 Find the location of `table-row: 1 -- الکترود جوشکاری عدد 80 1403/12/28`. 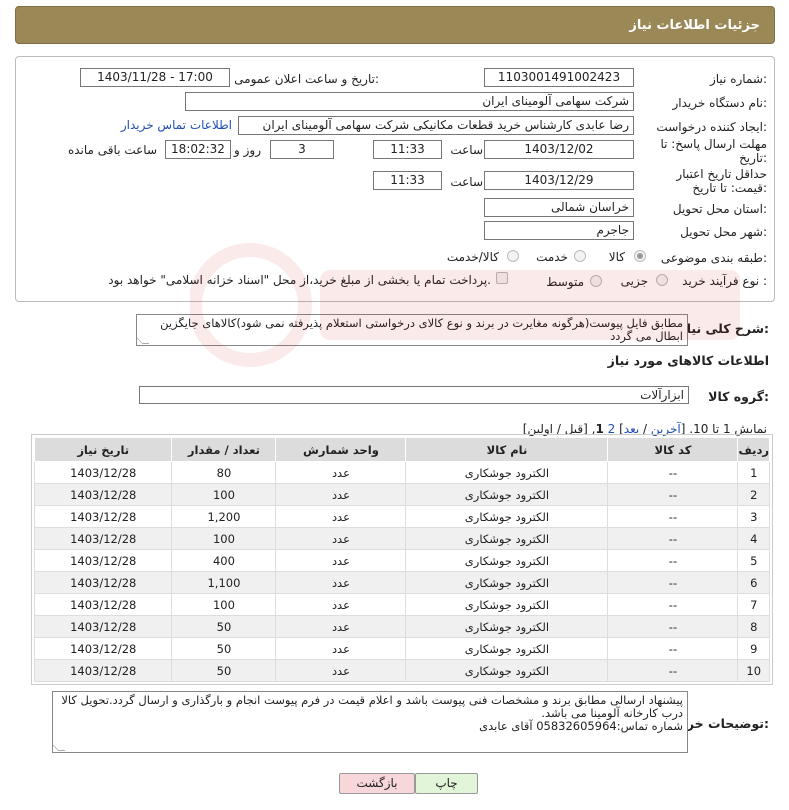

table-row: 1 -- الکترود جوشکاری عدد 80 1403/12/28 is located at coordinates (401, 472).